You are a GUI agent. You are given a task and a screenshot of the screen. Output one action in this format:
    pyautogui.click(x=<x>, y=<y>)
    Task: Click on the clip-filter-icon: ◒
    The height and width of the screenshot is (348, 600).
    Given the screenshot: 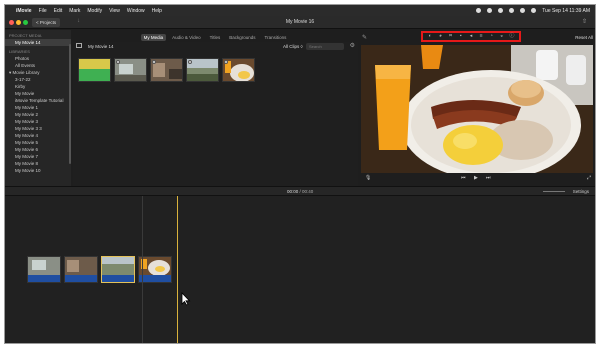 What is the action you would take?
    pyautogui.click(x=501, y=36)
    